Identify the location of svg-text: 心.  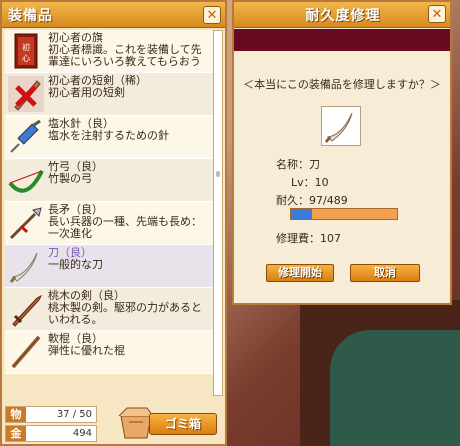
(26, 58).